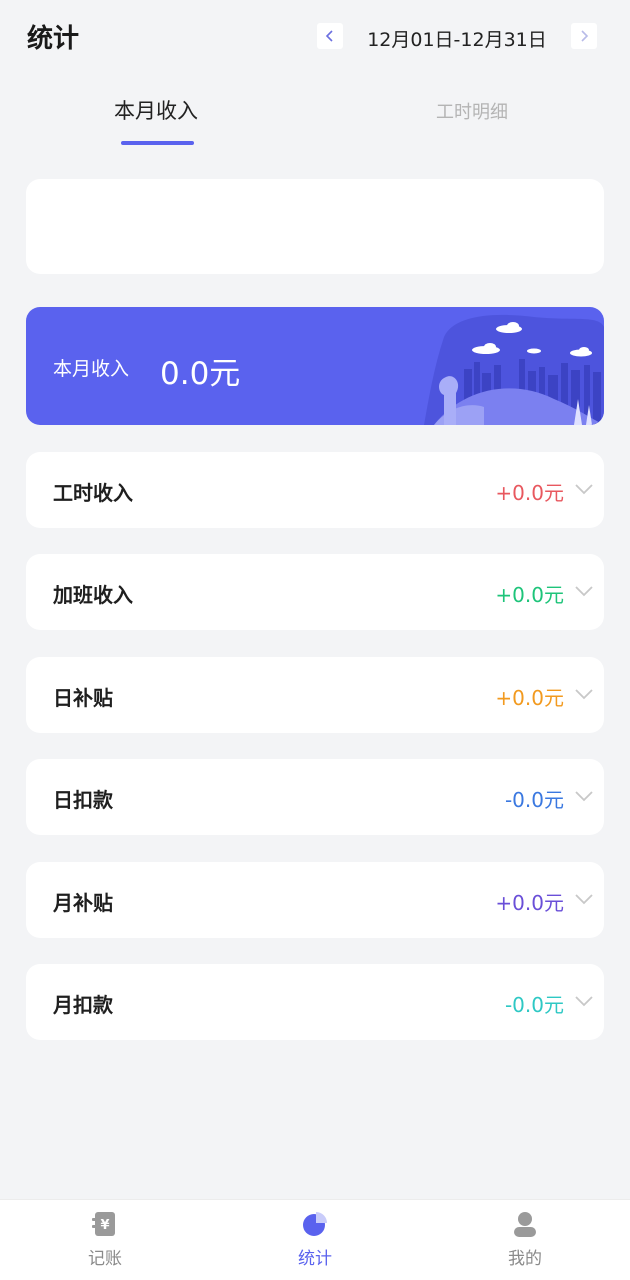 This screenshot has width=630, height=1280. What do you see at coordinates (83, 1005) in the screenshot?
I see `row-label: 月扣款` at bounding box center [83, 1005].